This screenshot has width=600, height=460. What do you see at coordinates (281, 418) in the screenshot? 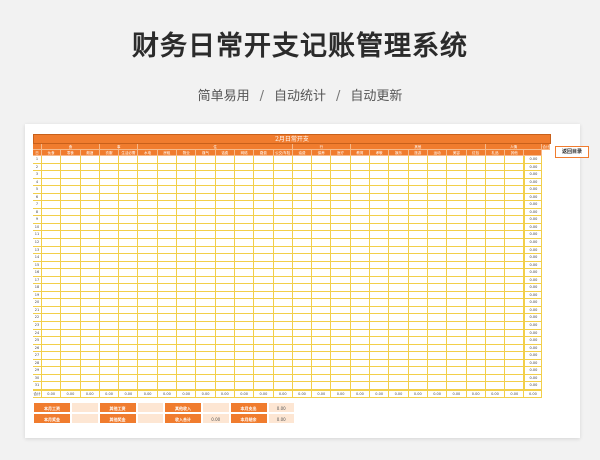
I see `summary-value: 0.00` at bounding box center [281, 418].